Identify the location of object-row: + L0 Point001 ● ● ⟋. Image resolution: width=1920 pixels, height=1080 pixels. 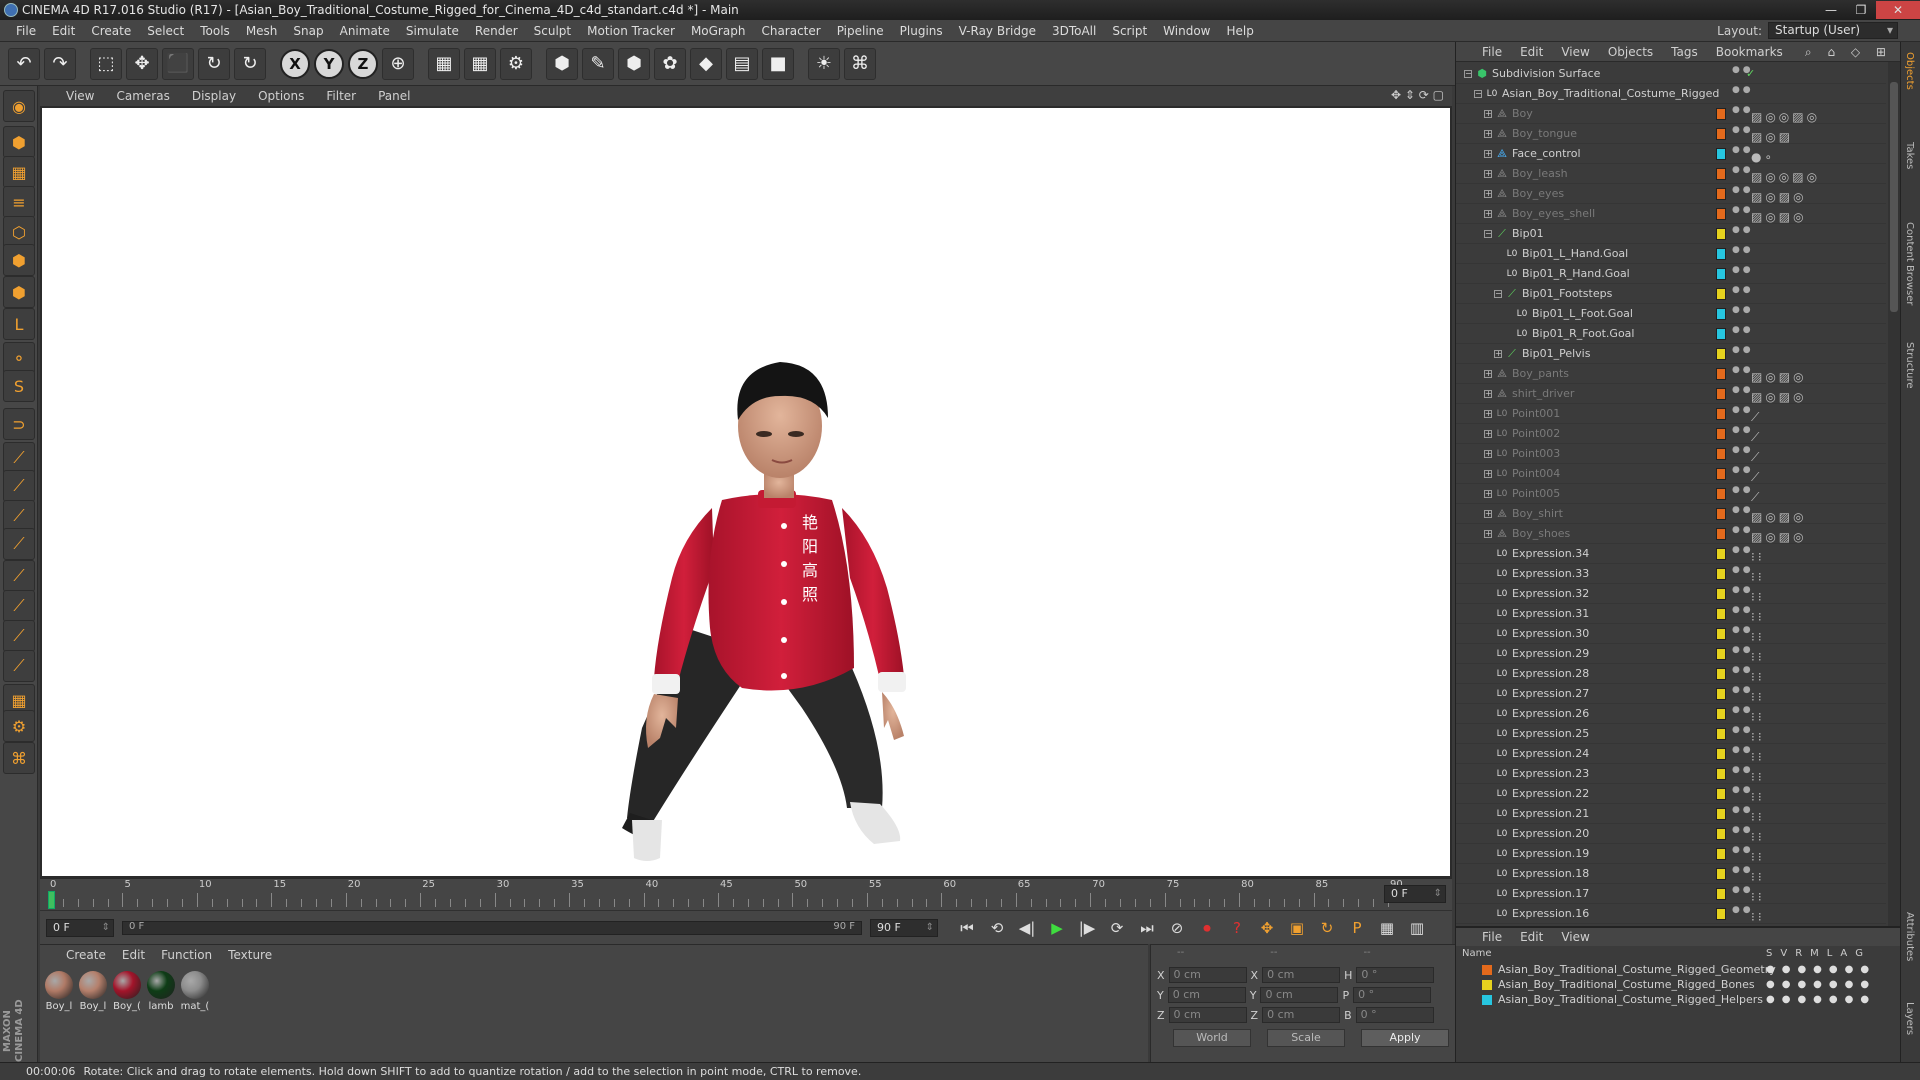
(1671, 414).